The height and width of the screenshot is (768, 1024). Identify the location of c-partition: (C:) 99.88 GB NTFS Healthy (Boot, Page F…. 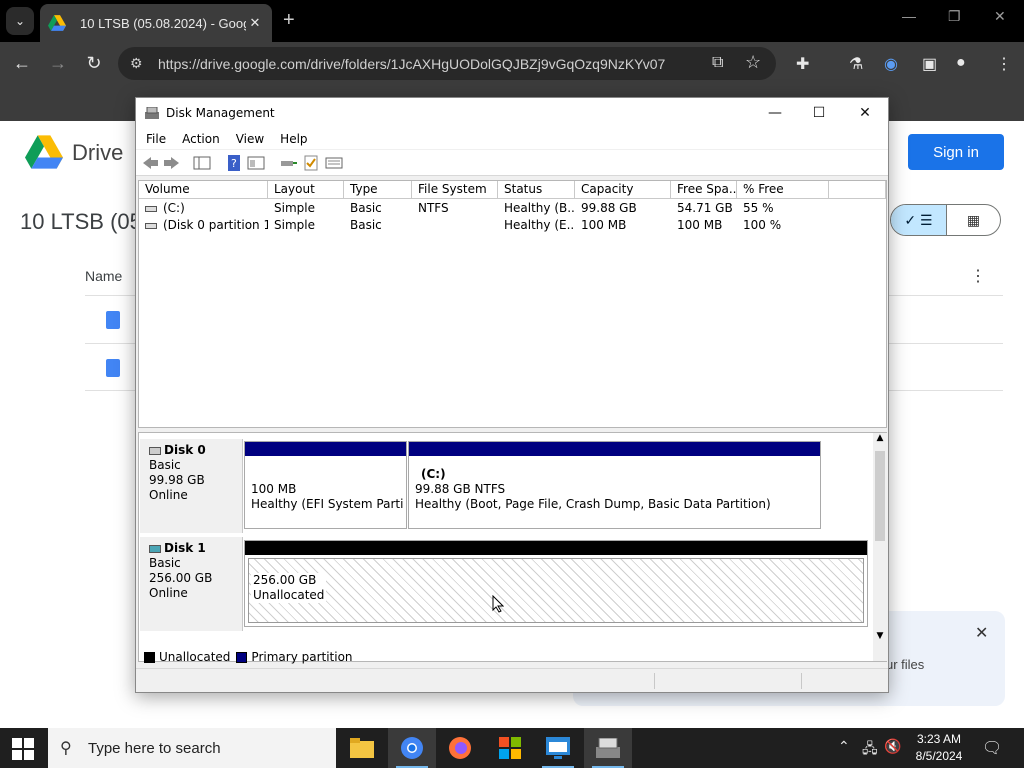
(614, 485).